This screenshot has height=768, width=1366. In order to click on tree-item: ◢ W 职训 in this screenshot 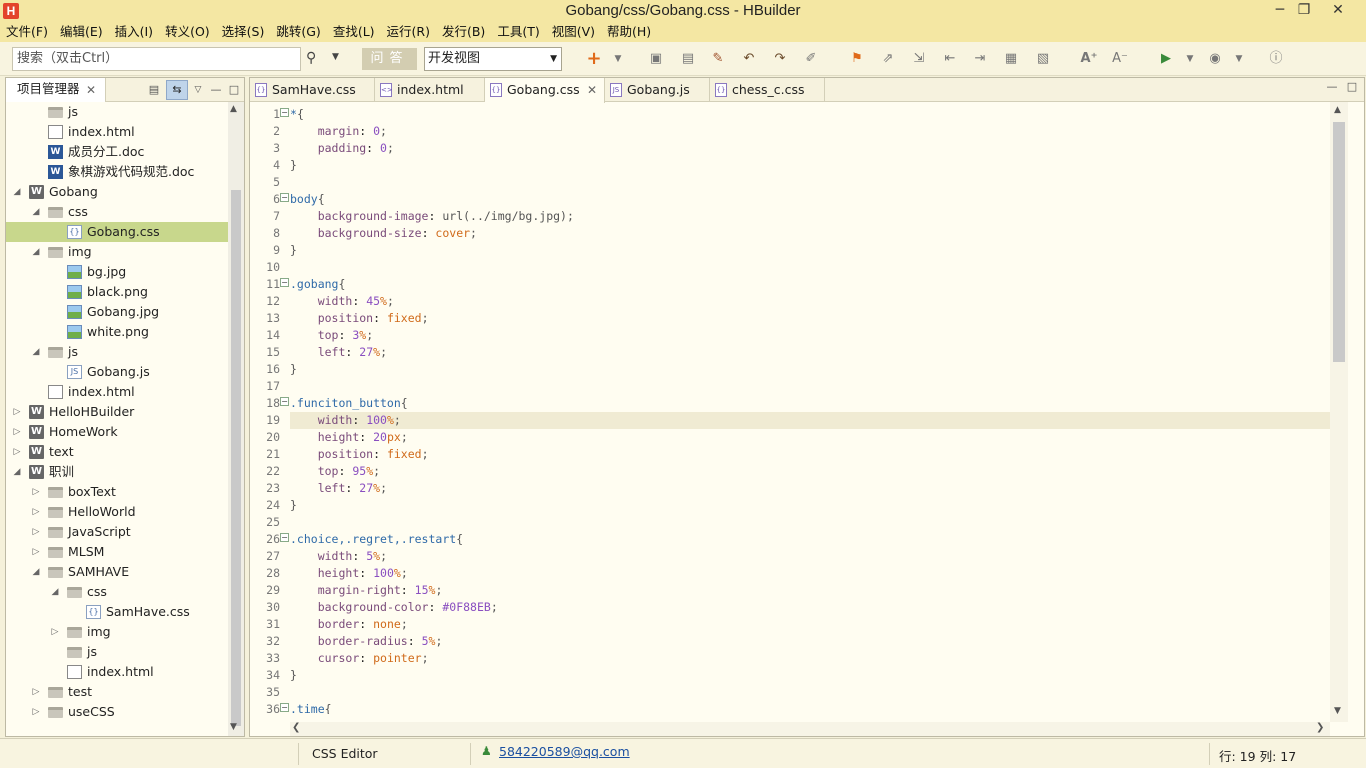, I will do `click(117, 472)`.